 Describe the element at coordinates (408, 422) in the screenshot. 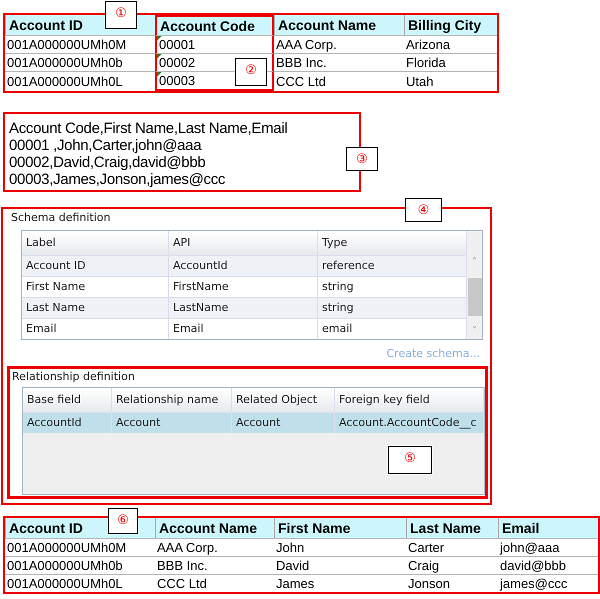

I see `table-cell-text: Account.AccountCode__c` at that location.